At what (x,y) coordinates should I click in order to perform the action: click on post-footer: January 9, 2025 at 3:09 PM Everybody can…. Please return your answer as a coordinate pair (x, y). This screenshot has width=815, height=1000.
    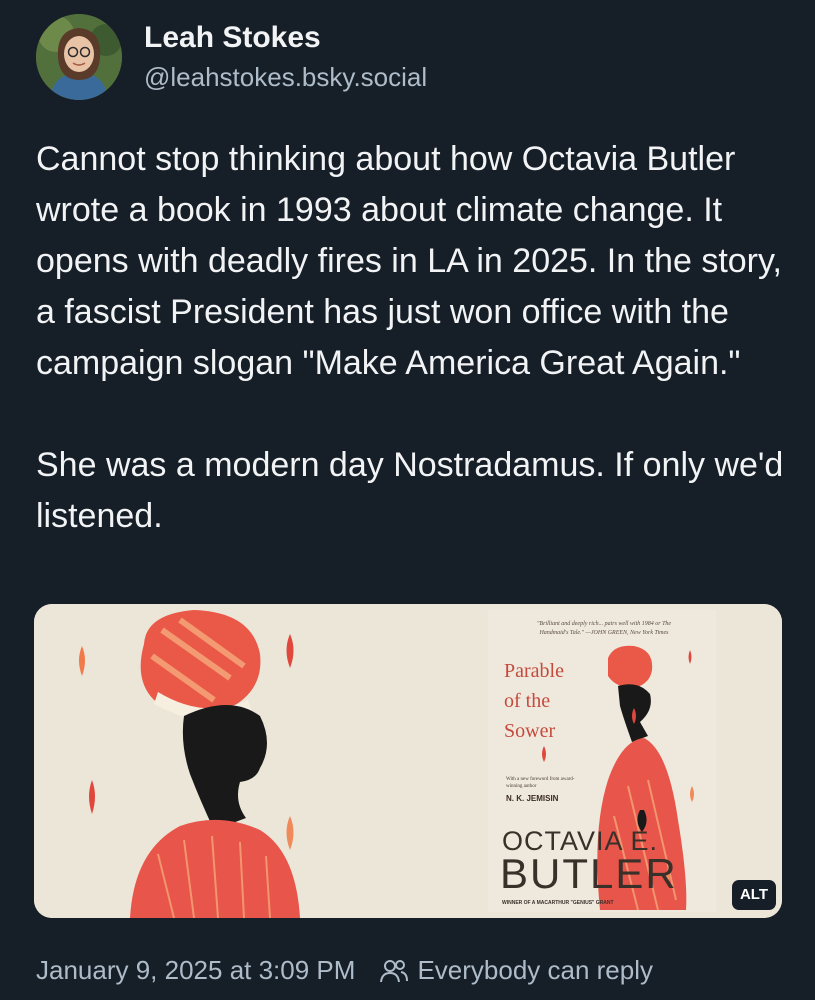
    Looking at the image, I should click on (344, 970).